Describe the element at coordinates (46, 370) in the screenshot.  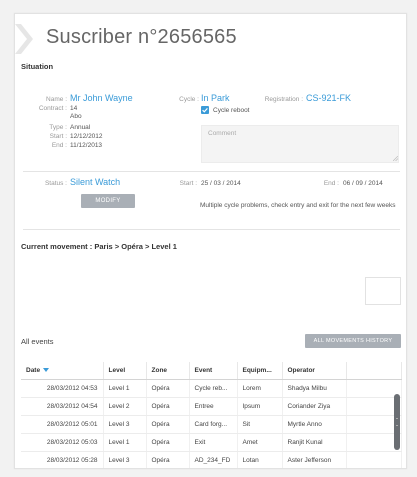
I see `sort-down-icon` at that location.